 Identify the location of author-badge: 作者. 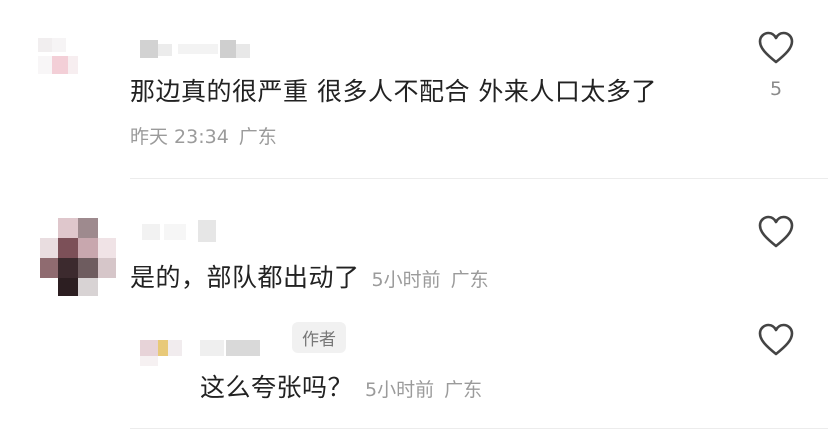
(319, 337).